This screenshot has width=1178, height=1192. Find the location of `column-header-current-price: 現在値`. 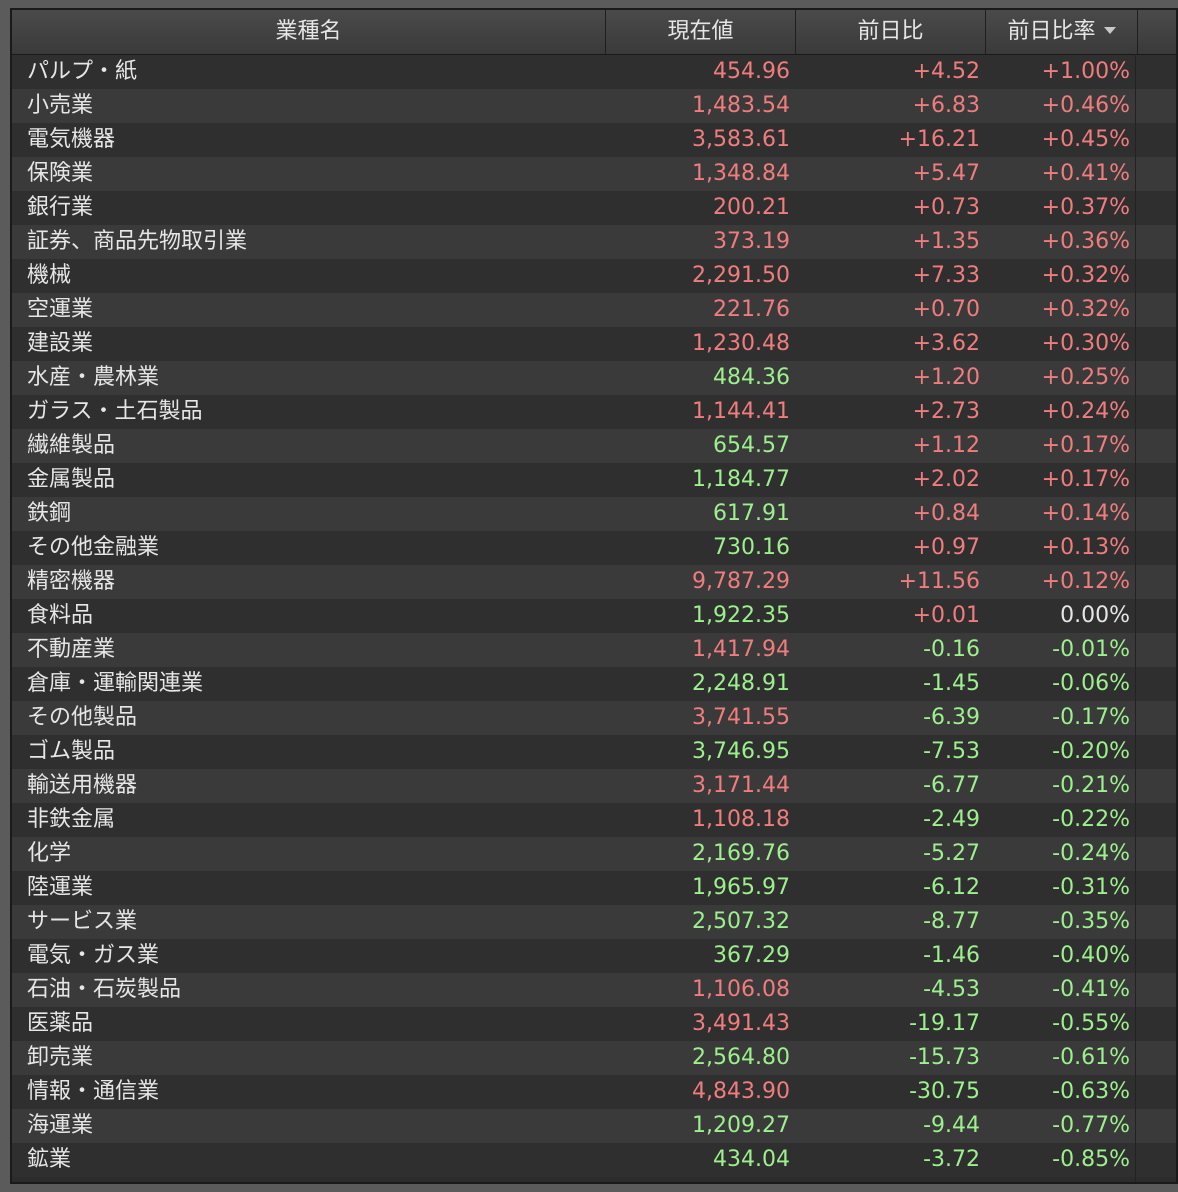

column-header-current-price: 現在値 is located at coordinates (701, 32).